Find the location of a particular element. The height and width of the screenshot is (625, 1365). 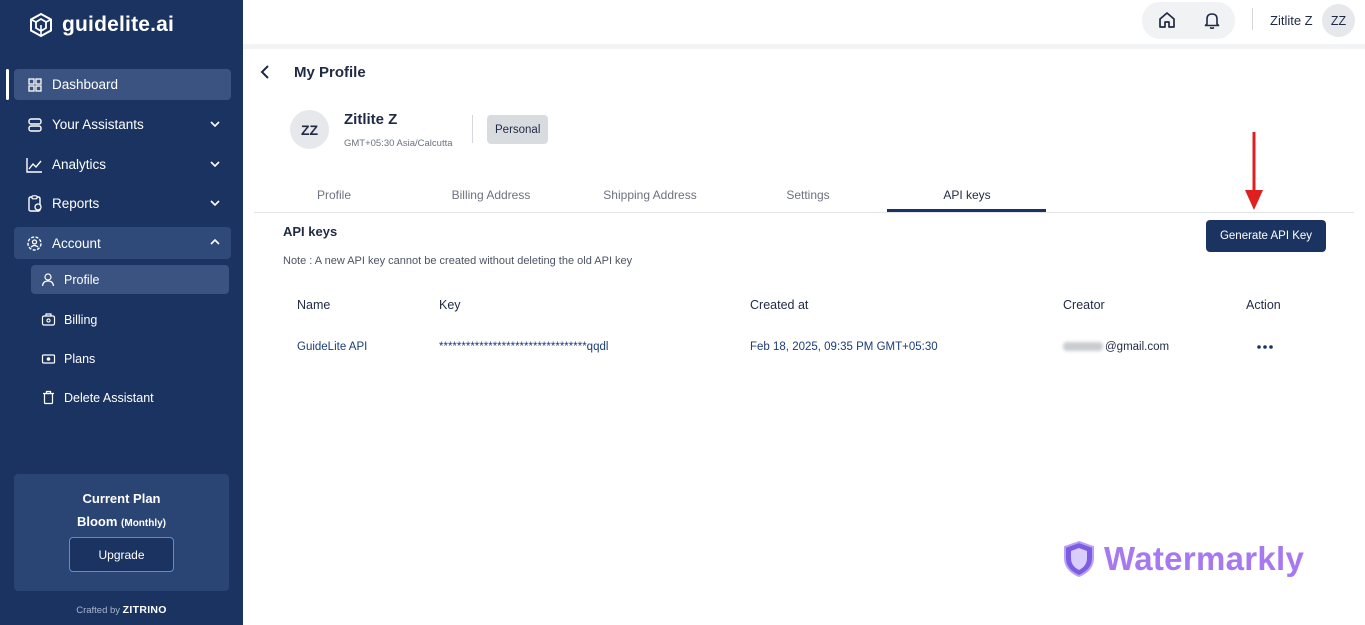

column-header-name: Name is located at coordinates (314, 305).